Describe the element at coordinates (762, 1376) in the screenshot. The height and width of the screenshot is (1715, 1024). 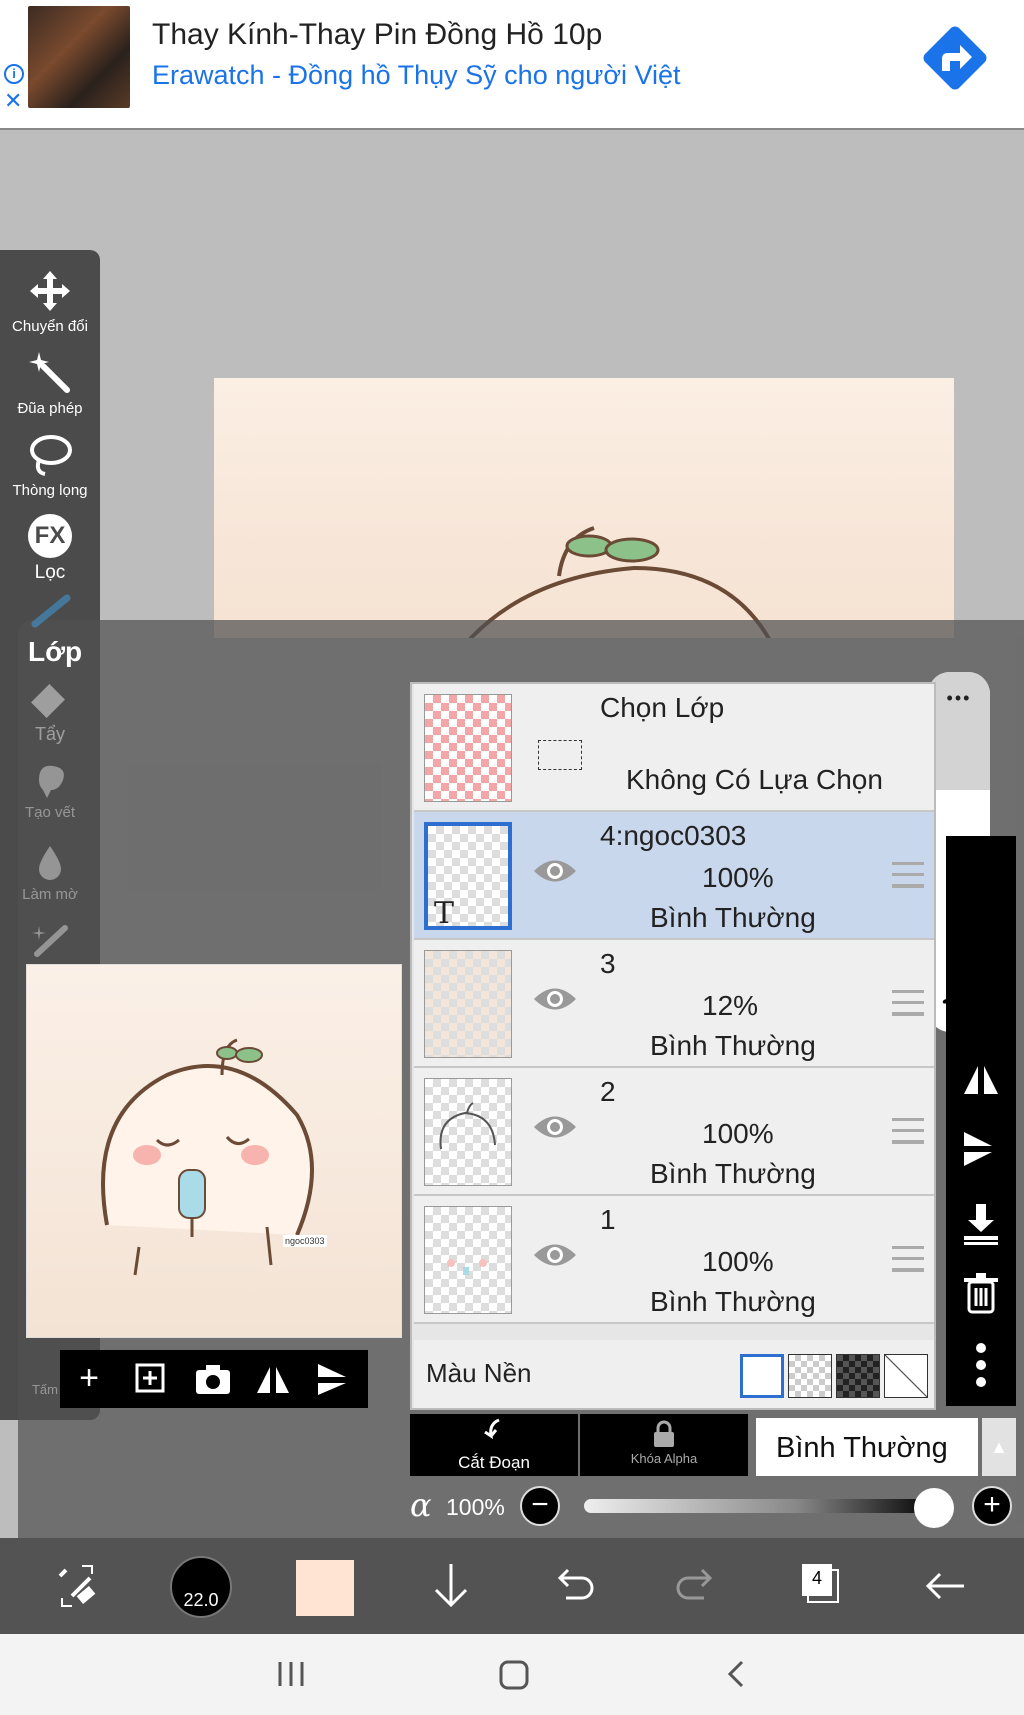
I see `bg-white-swatch` at that location.